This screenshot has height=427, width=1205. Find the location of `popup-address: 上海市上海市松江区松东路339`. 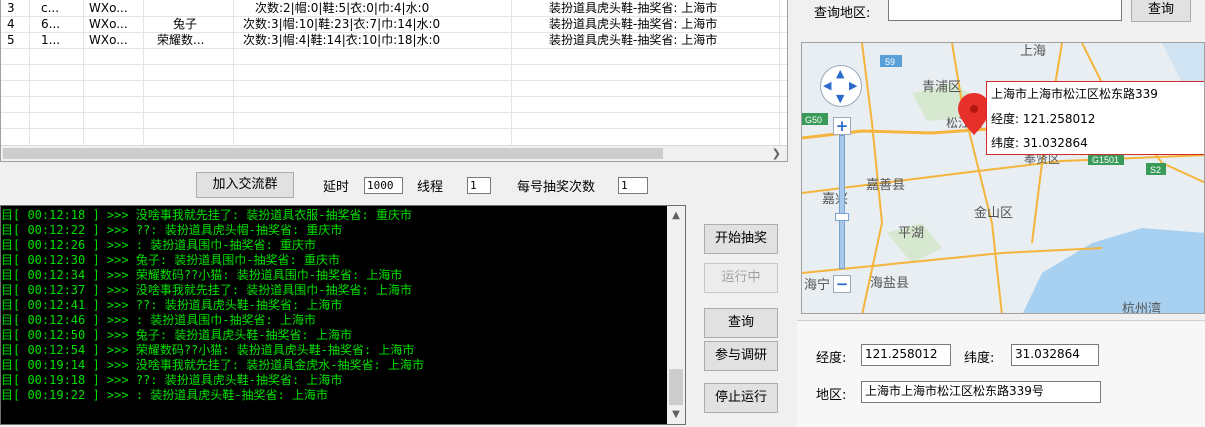

popup-address: 上海市上海市松江区松东路339 is located at coordinates (1074, 94).